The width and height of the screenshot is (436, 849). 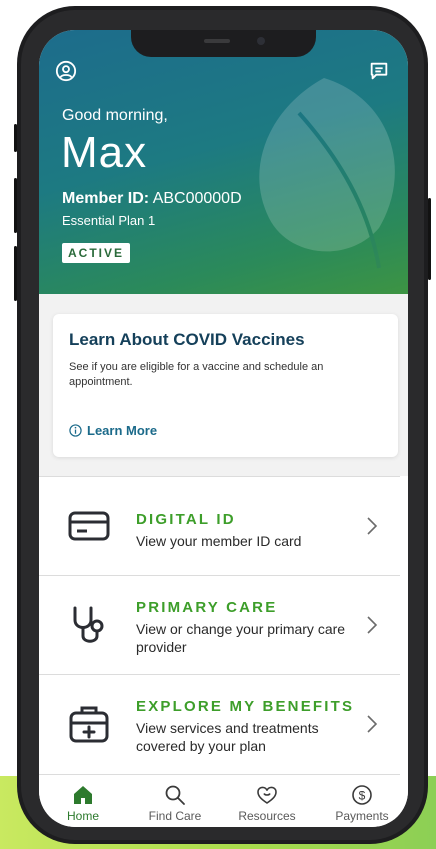 I want to click on tab-bar: Home Find Care Resources $ Payments, so click(x=223, y=801).